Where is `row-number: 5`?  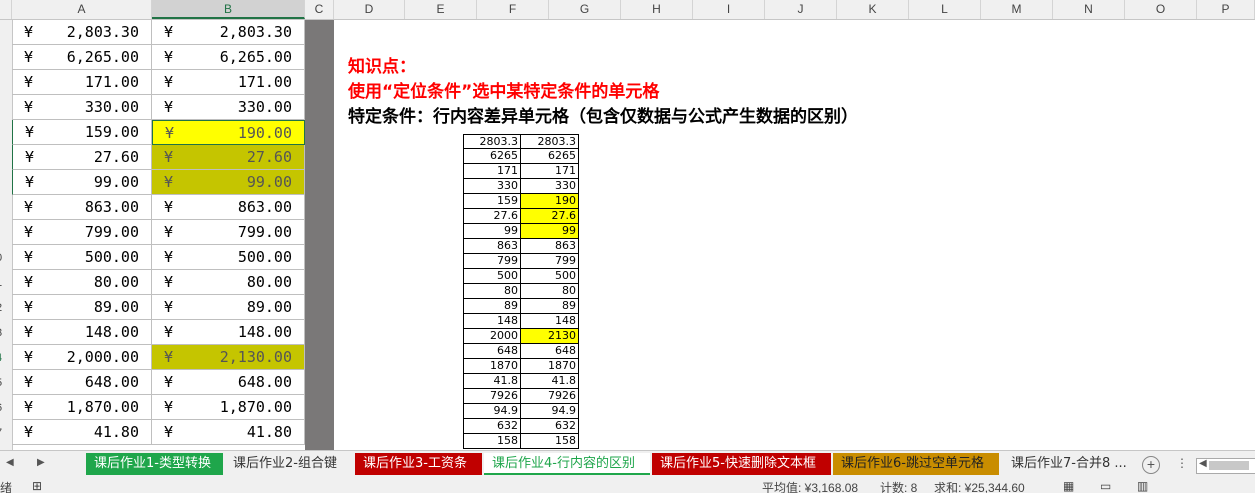 row-number: 5 is located at coordinates (6, 383).